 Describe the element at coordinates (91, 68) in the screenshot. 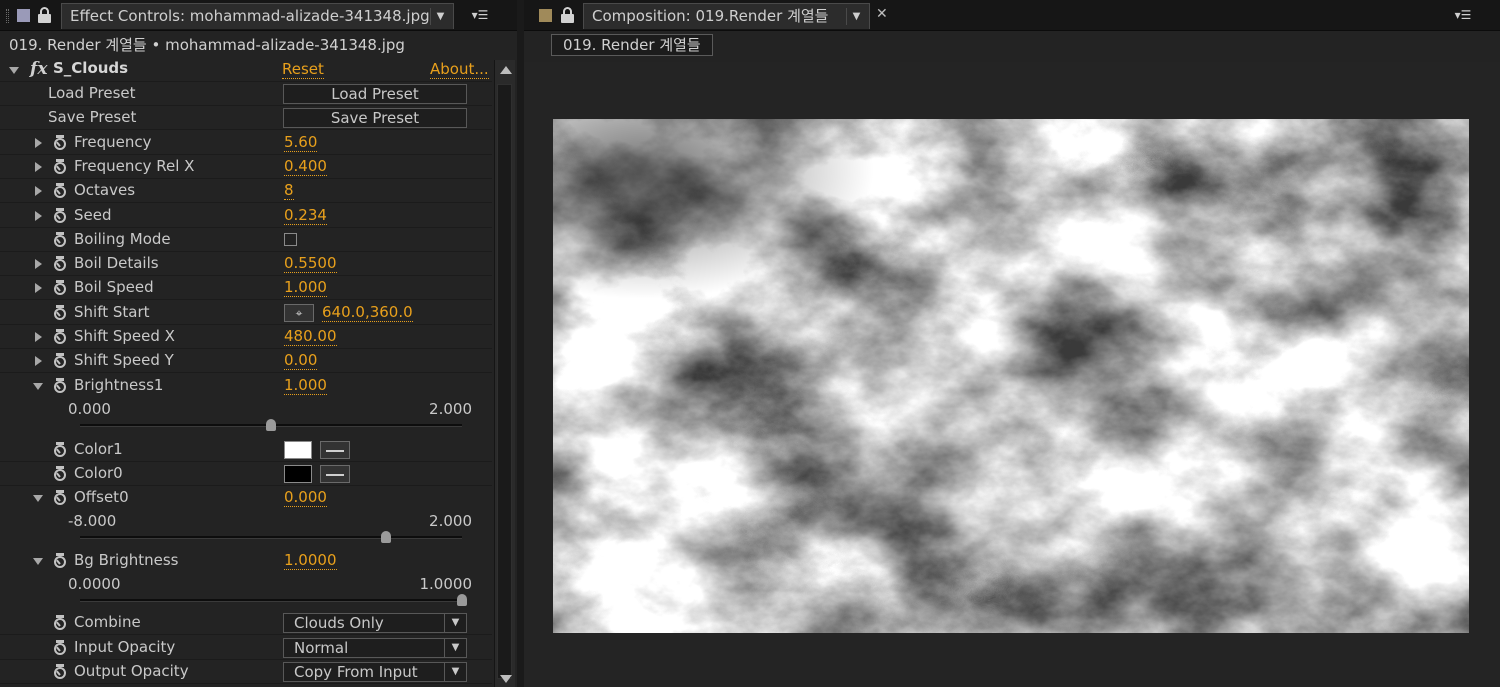

I see `effect-name: S_Clouds` at that location.